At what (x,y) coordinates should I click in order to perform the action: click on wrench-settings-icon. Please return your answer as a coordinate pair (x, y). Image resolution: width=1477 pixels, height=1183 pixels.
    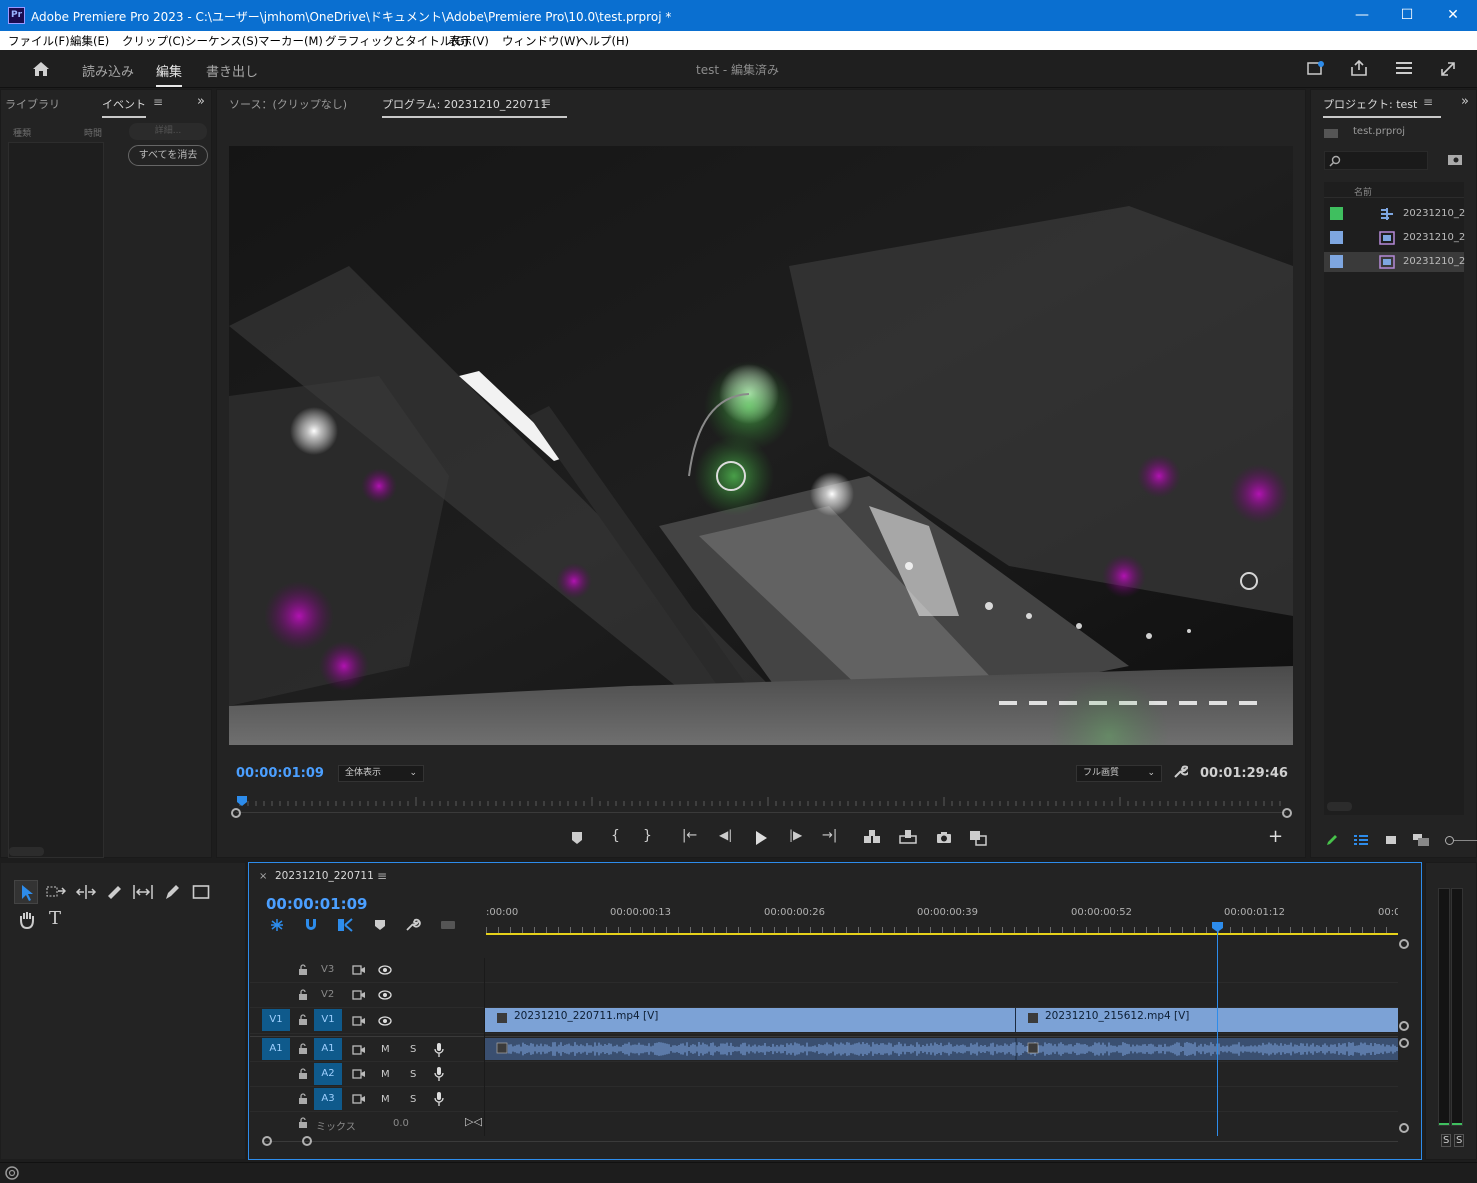
    Looking at the image, I should click on (1181, 773).